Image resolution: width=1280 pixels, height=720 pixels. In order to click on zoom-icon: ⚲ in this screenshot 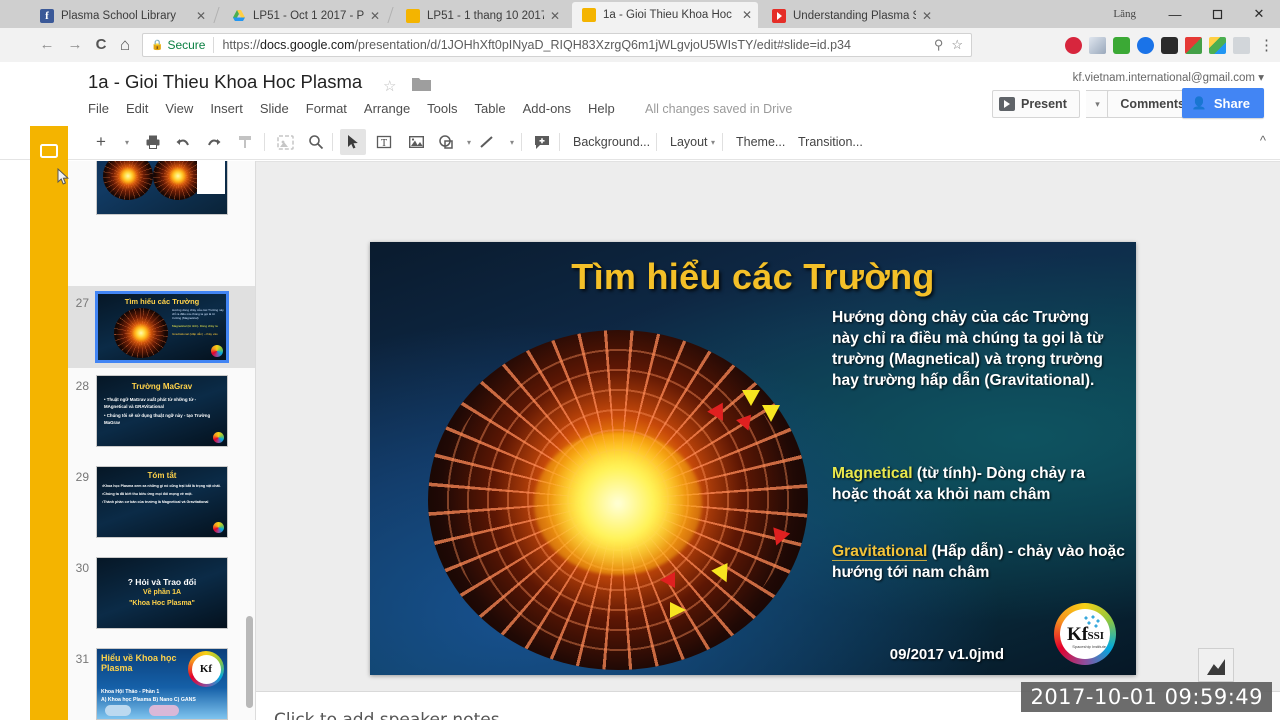, I will do `click(939, 45)`.